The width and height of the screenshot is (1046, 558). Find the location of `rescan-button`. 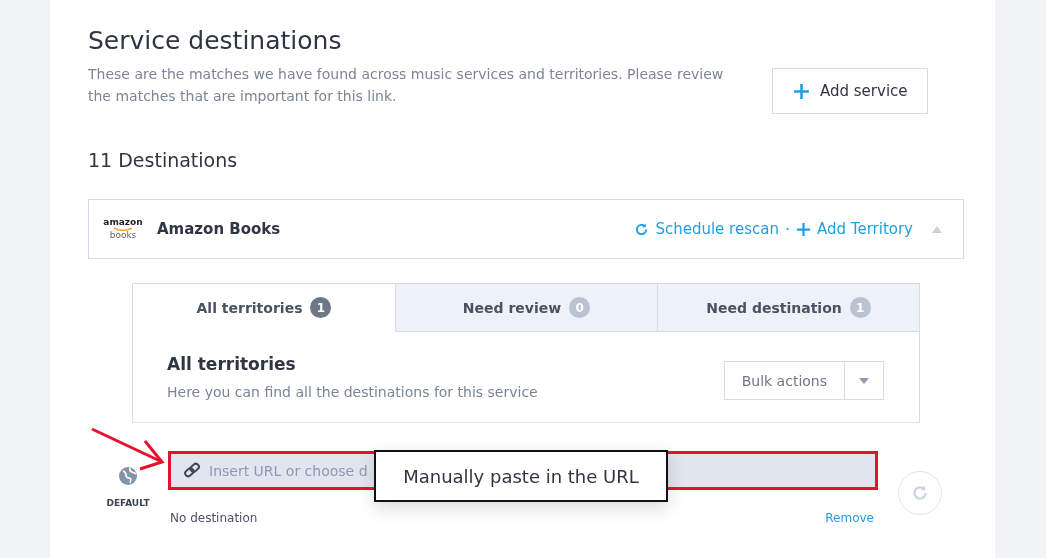

rescan-button is located at coordinates (920, 493).